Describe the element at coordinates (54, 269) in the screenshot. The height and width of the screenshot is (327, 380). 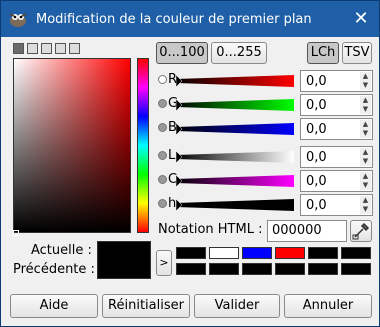
I see `previous-label: Précédente :` at that location.